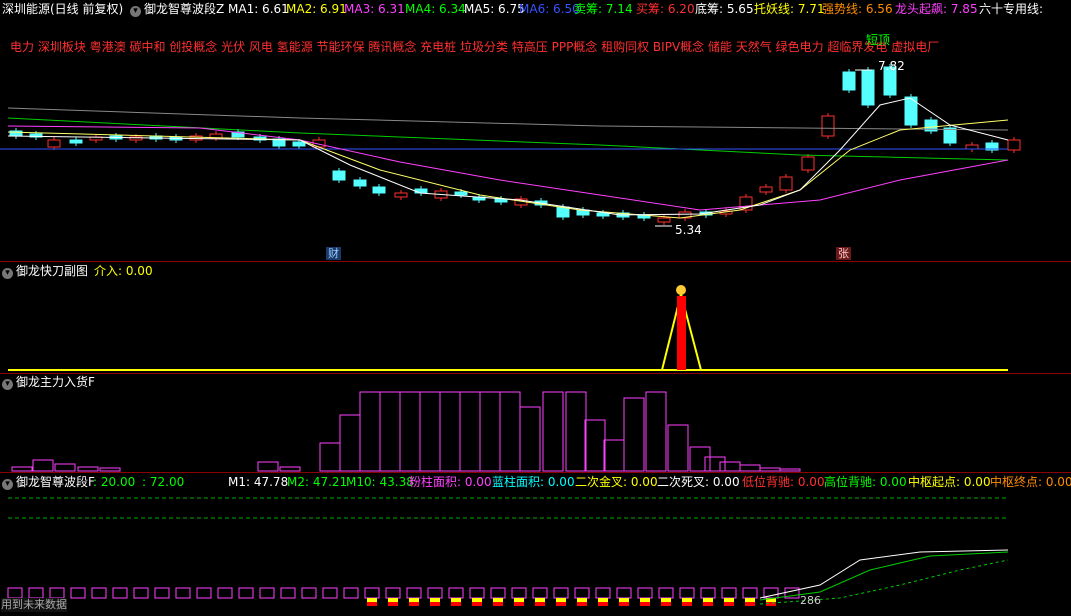  I want to click on marker-zhang: 张, so click(843, 253).